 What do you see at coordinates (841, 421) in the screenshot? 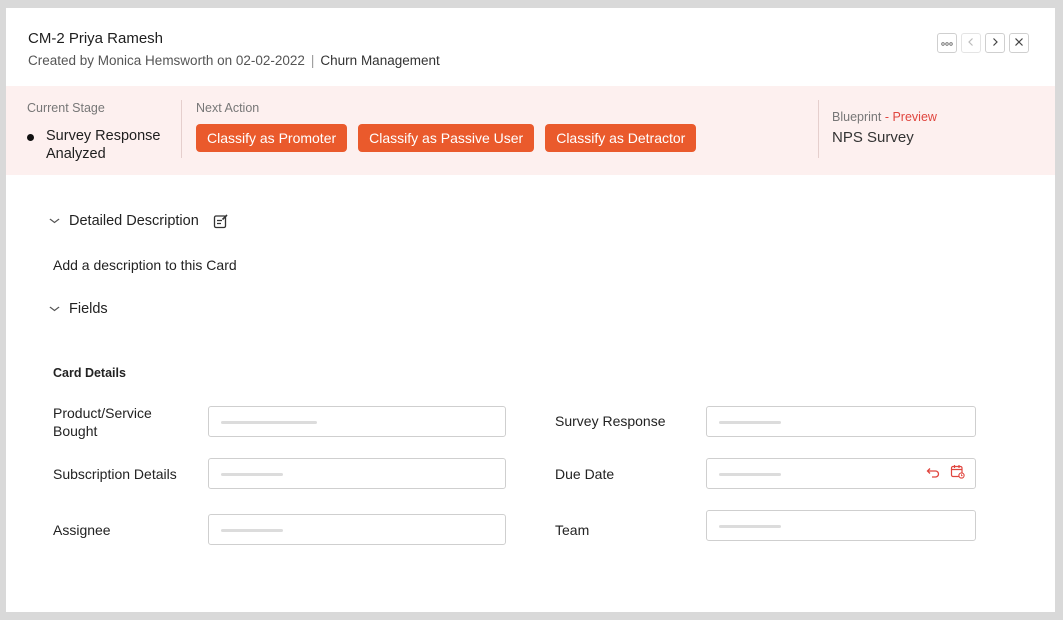
I see `survey-response-field` at bounding box center [841, 421].